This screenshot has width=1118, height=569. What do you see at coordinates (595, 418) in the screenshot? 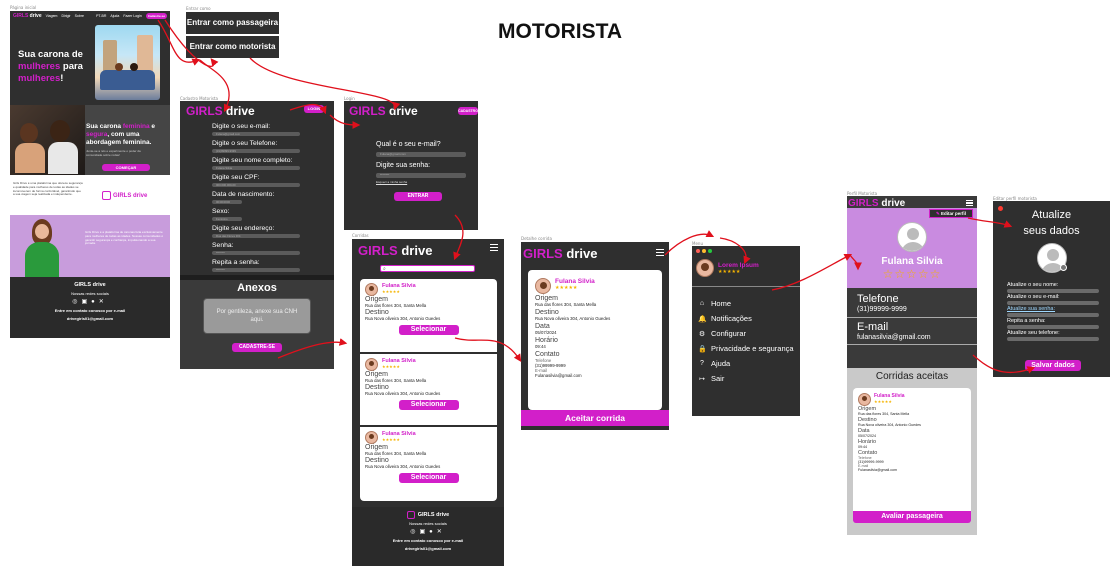
I see `aceitar-corrida-button: Aceitar corrida` at bounding box center [595, 418].